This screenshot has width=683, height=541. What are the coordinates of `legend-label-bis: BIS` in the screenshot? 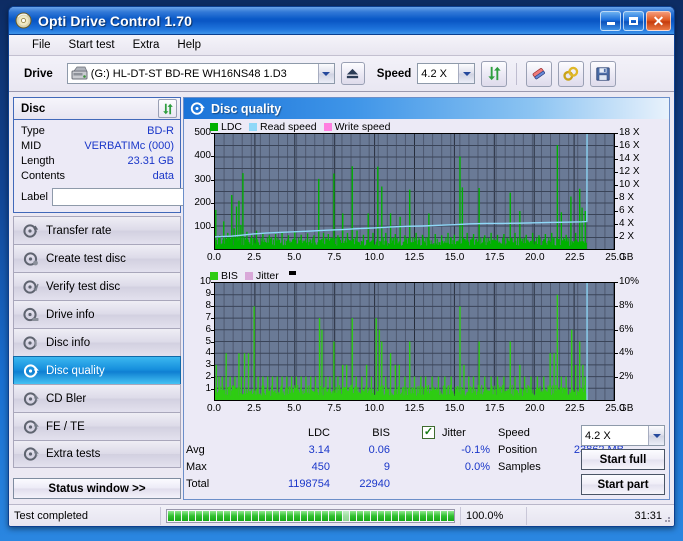 It's located at (229, 276).